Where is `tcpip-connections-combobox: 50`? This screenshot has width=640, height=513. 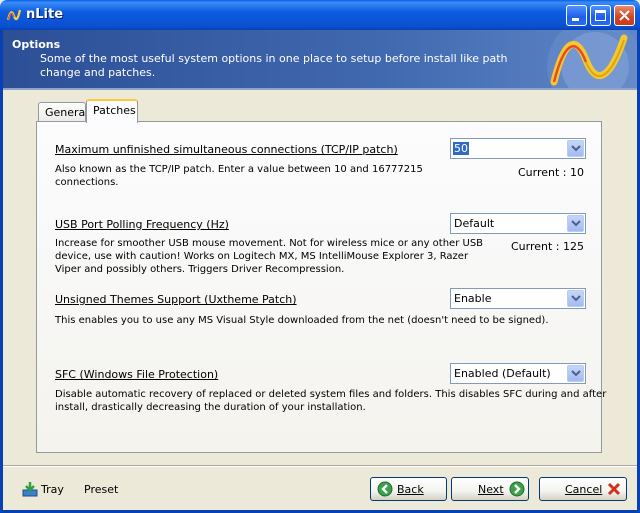
tcpip-connections-combobox: 50 is located at coordinates (518, 148).